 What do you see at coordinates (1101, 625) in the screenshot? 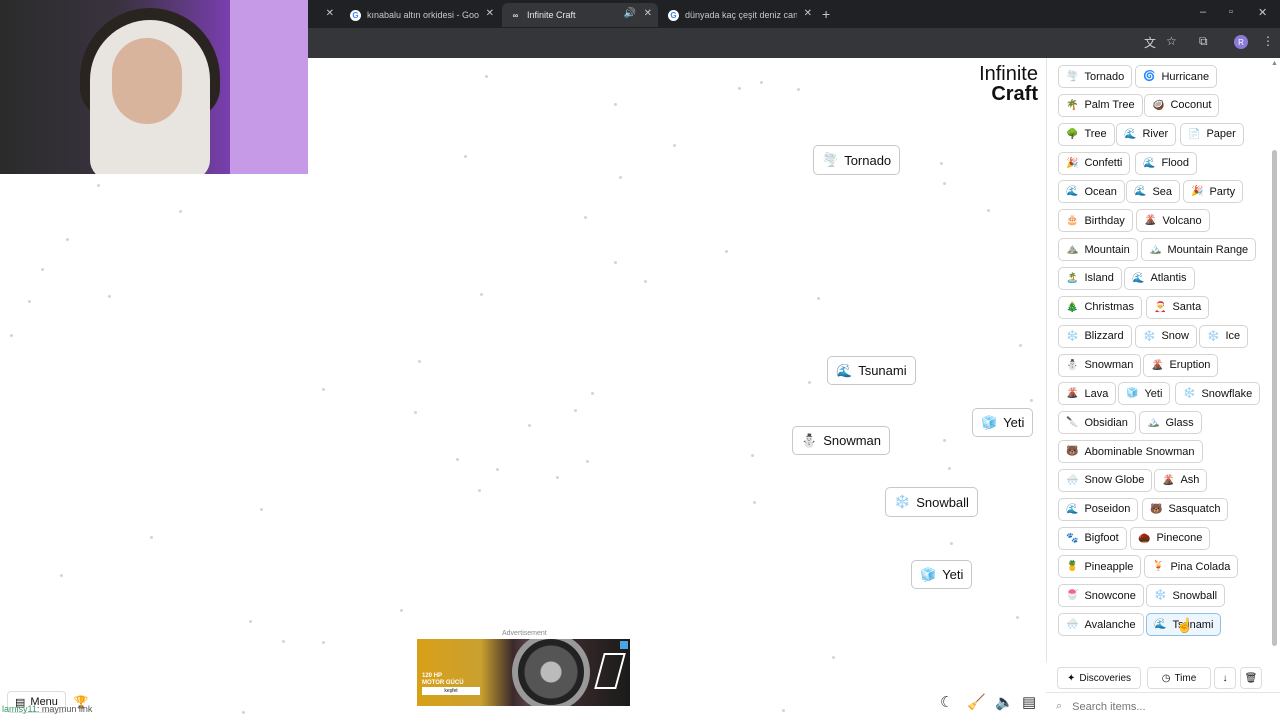
I see `sidebar-item-avalanche: 🌨️ Avalanche` at bounding box center [1101, 625].